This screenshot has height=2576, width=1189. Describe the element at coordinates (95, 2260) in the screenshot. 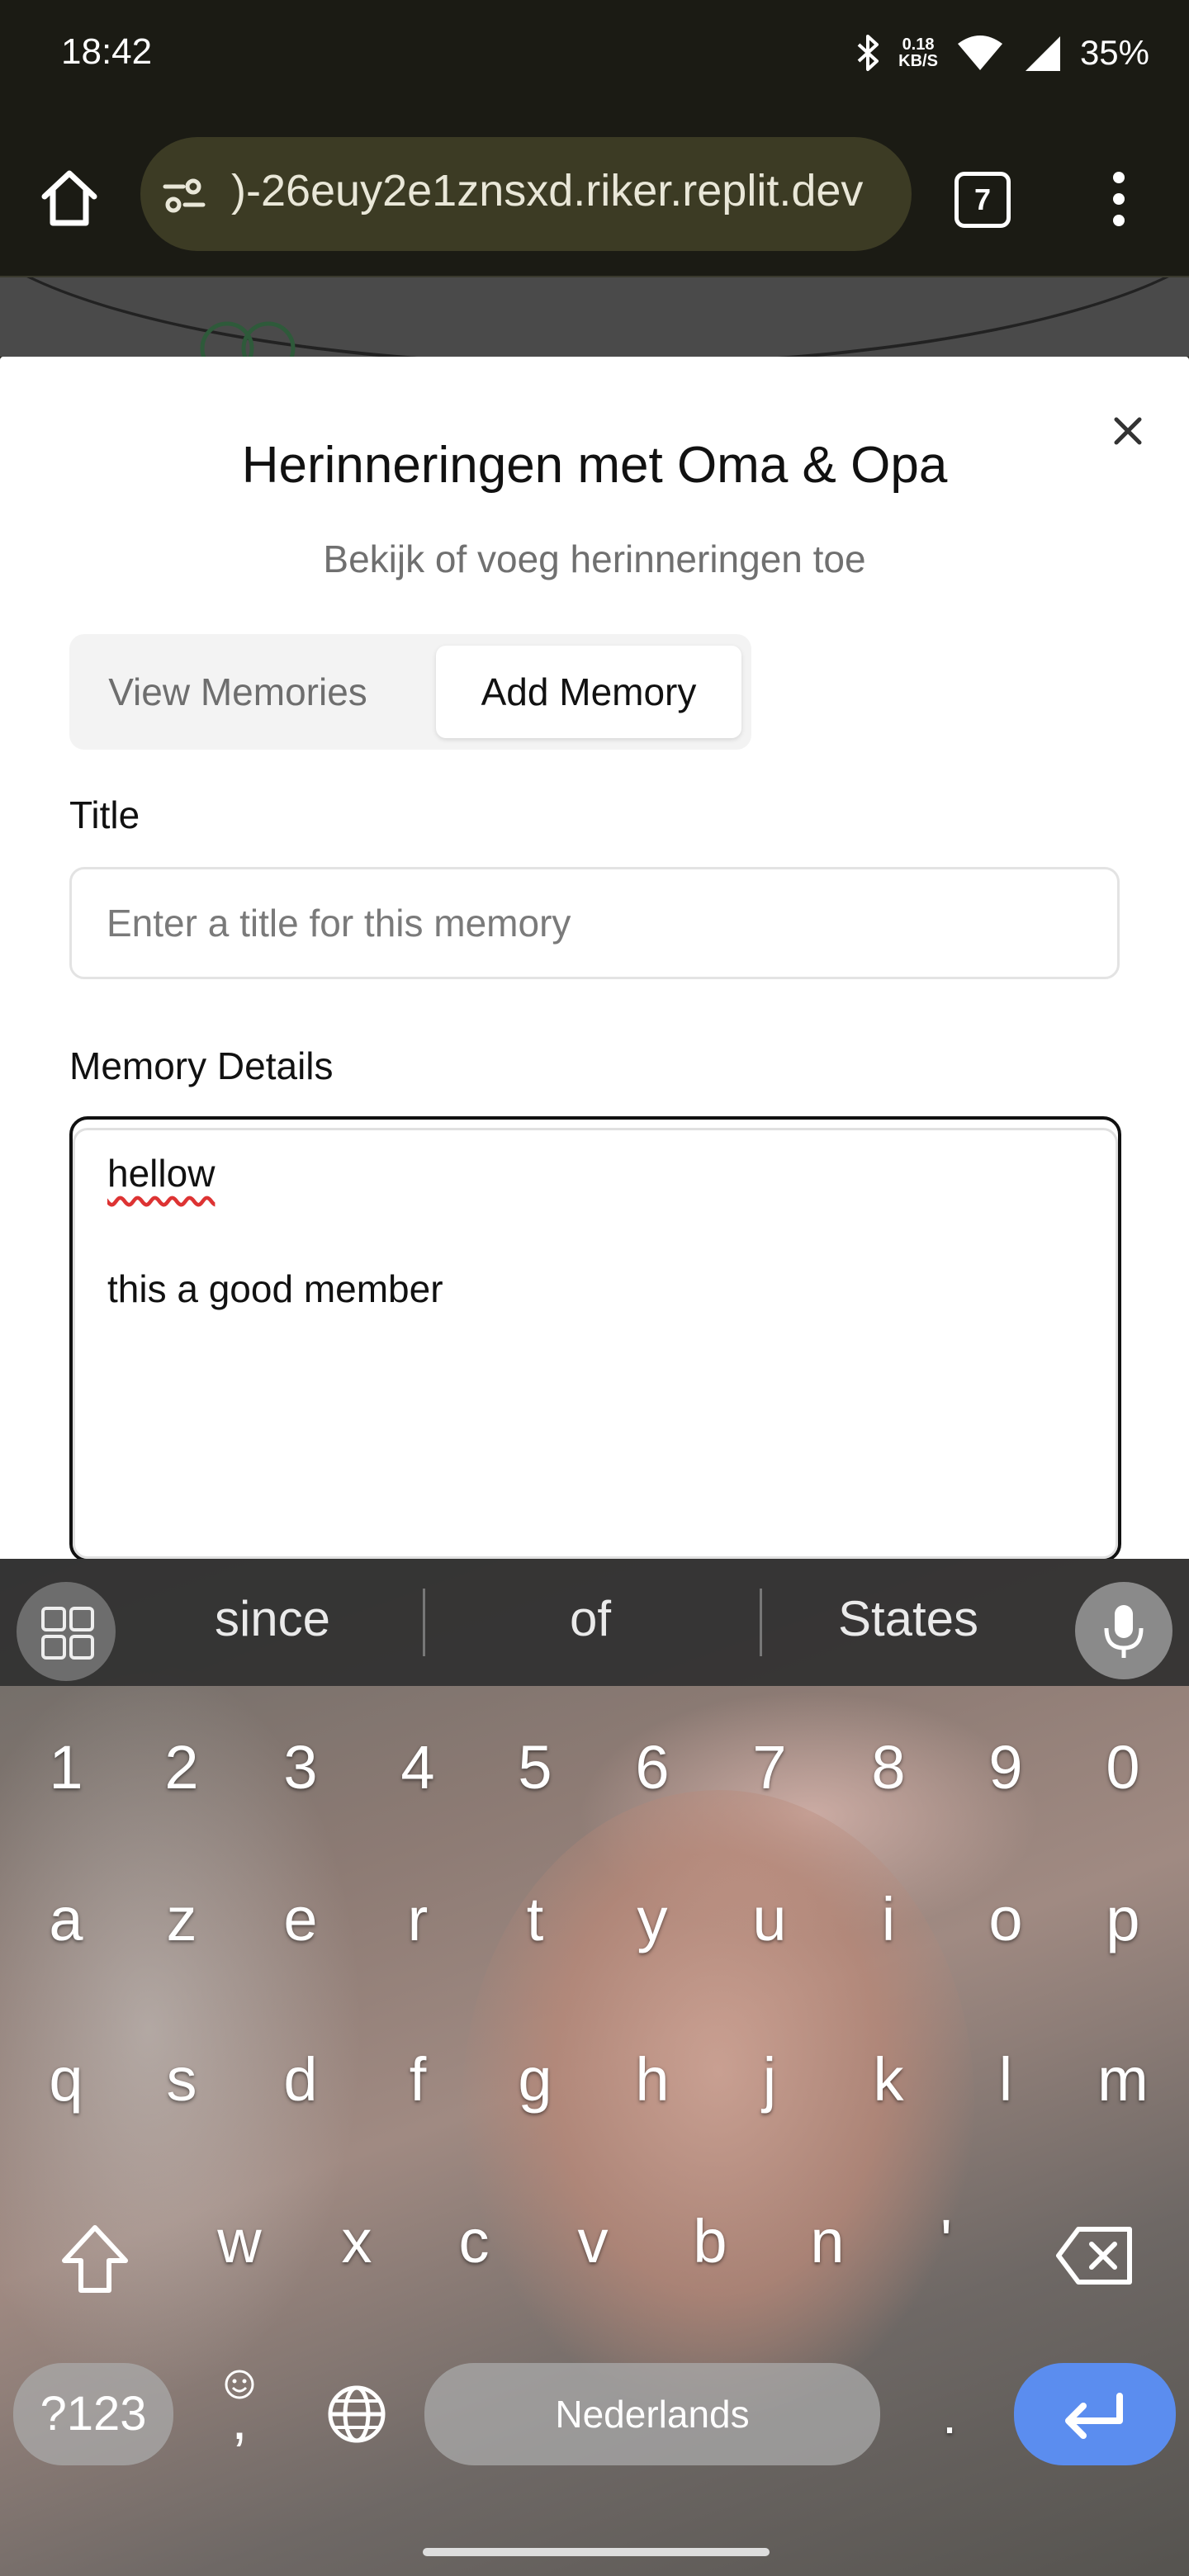

I see `shift-icon` at that location.